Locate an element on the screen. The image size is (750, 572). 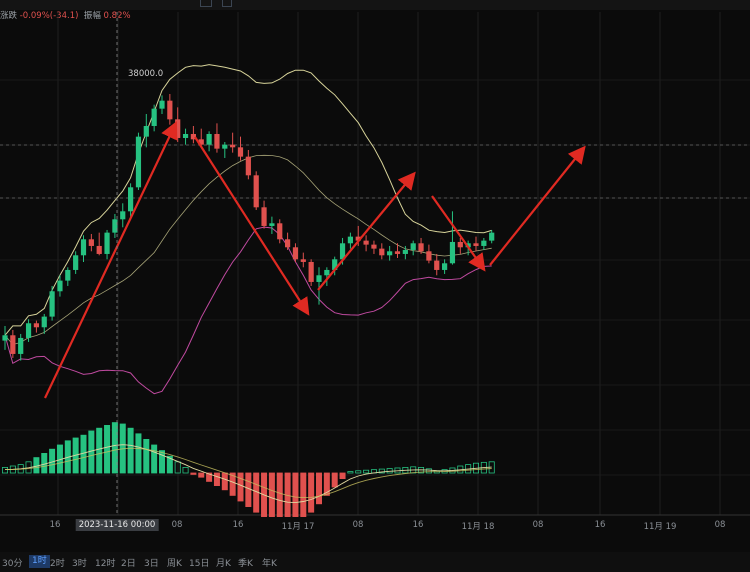
period-button: 3日 is located at coordinates (151, 562).